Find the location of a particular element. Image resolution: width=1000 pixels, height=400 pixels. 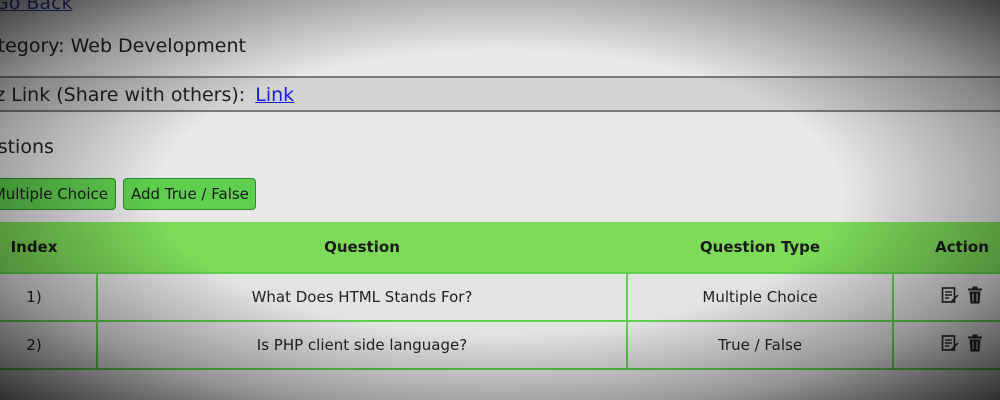

header-question: Question is located at coordinates (362, 247).